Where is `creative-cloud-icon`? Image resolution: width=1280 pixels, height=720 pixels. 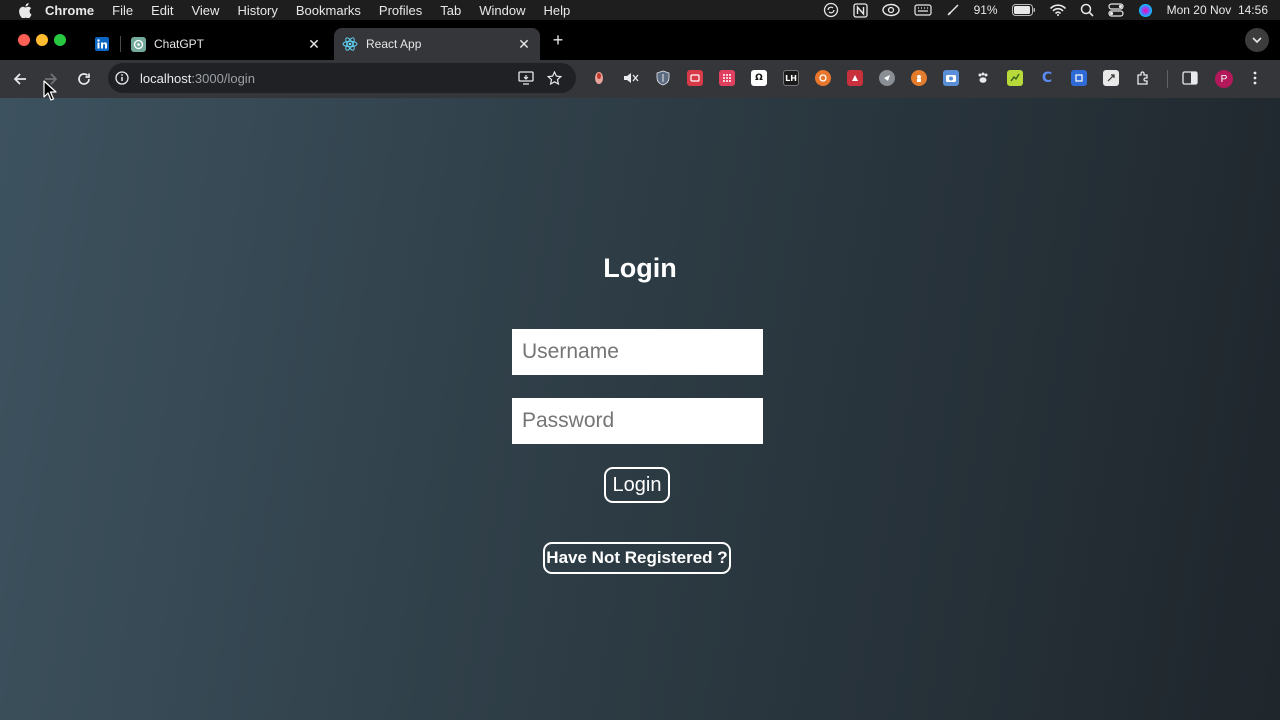
creative-cloud-icon is located at coordinates (890, 10).